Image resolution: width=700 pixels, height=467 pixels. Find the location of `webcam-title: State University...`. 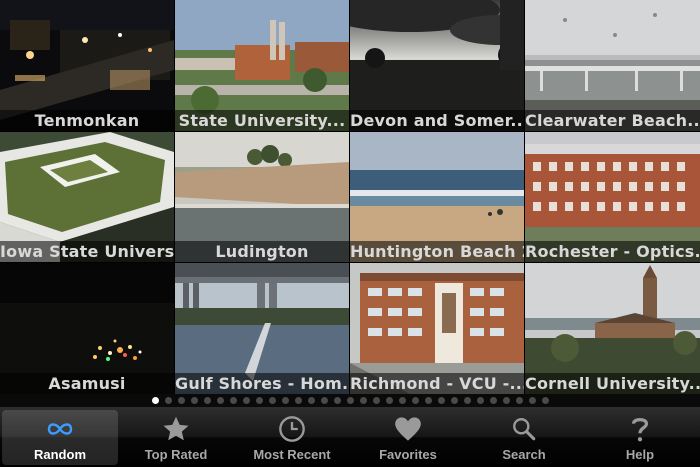

webcam-title: State University... is located at coordinates (262, 120).